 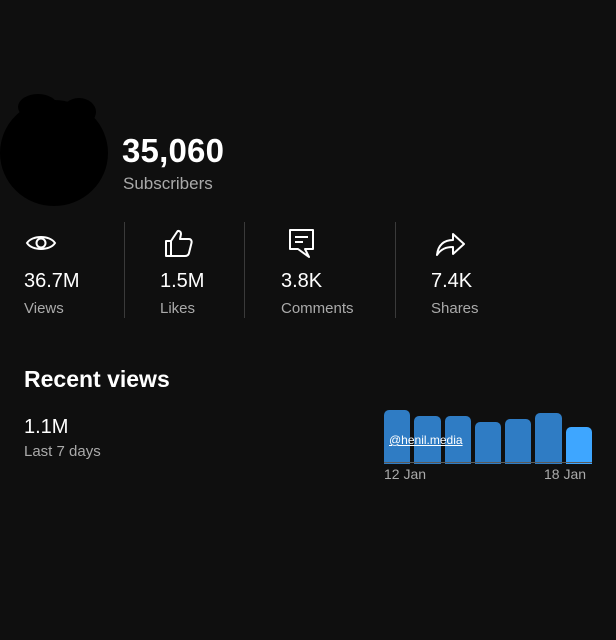 I want to click on subscriber-label: Subscribers, so click(x=168, y=183).